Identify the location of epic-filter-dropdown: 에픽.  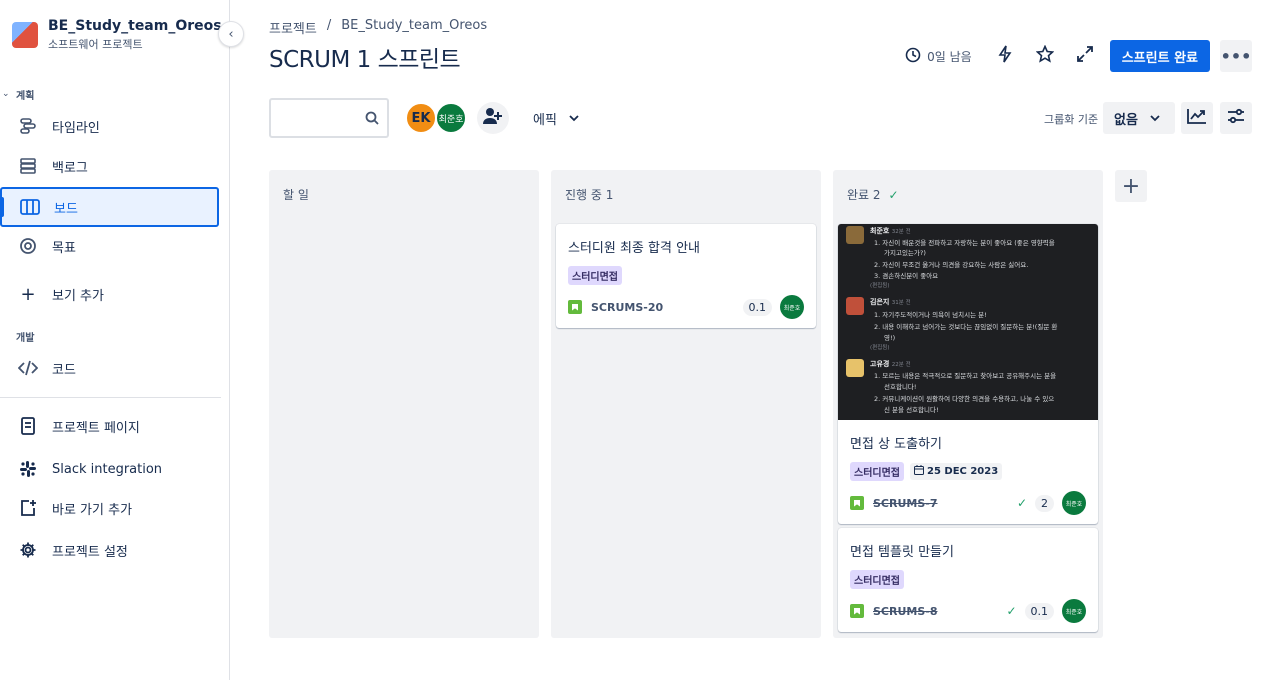
(556, 118).